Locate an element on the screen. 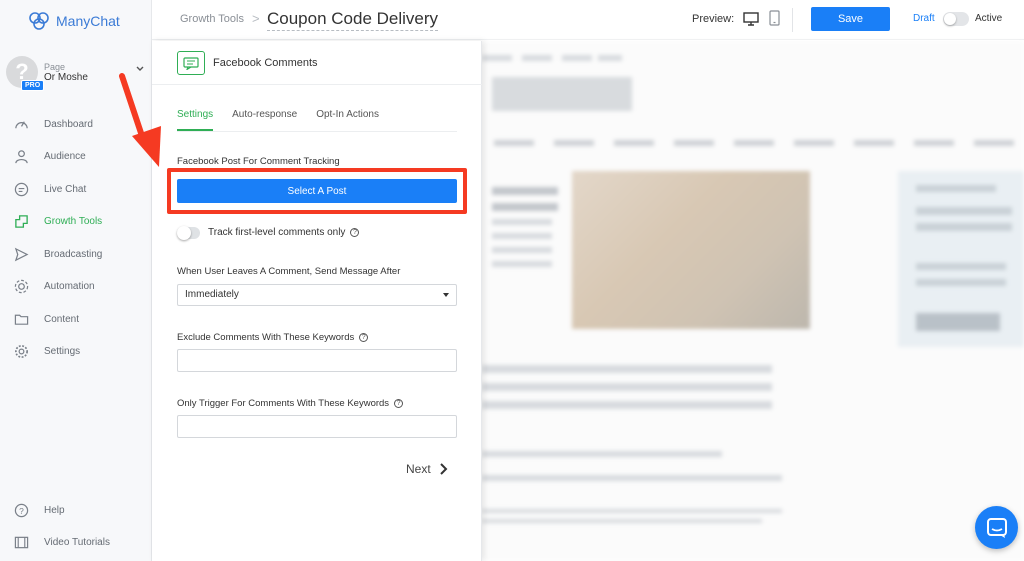  sidebar-item-growth-tools: Growth Tools is located at coordinates (76, 222).